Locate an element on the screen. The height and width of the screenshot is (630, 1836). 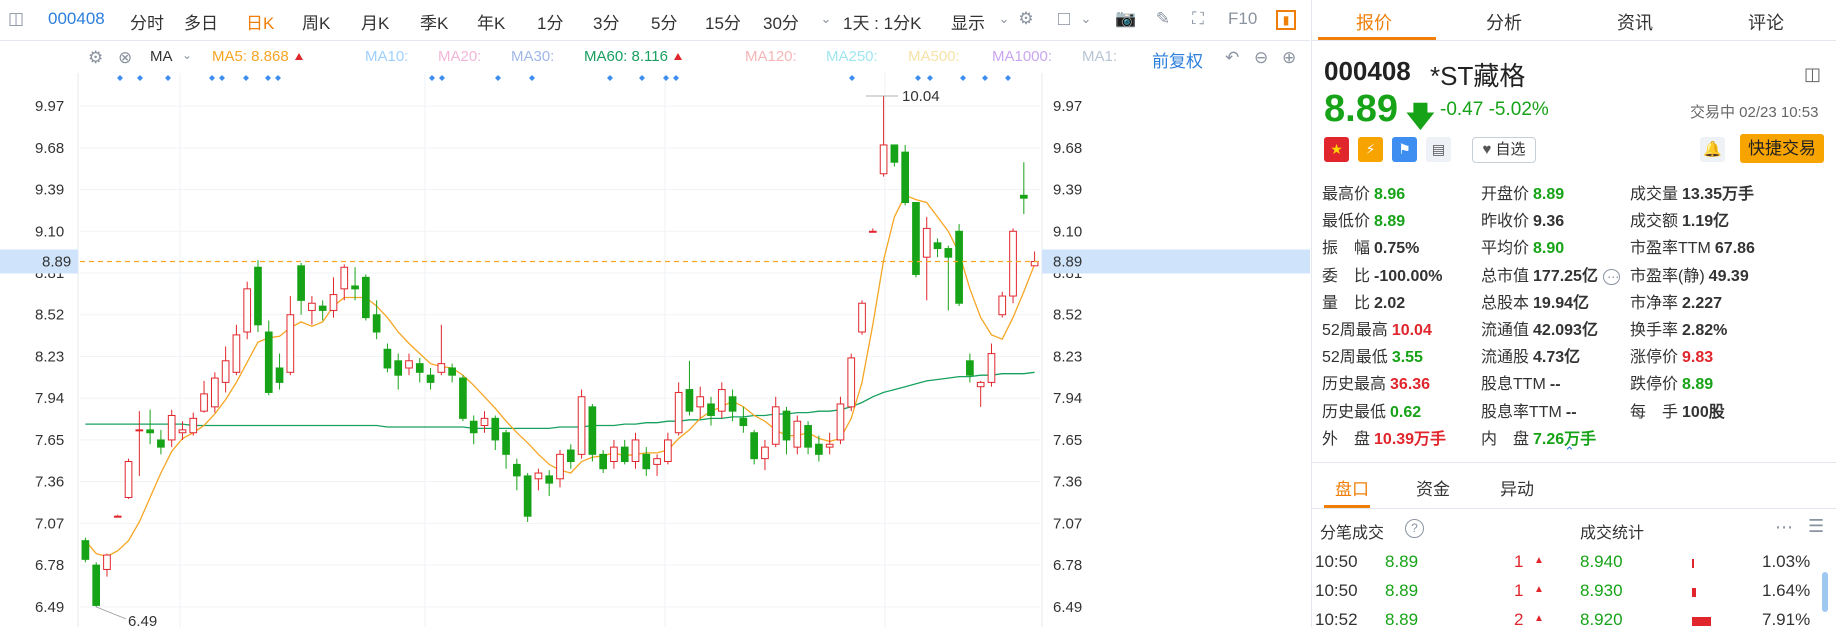
period-tab-1min: 1分 is located at coordinates (550, 21).